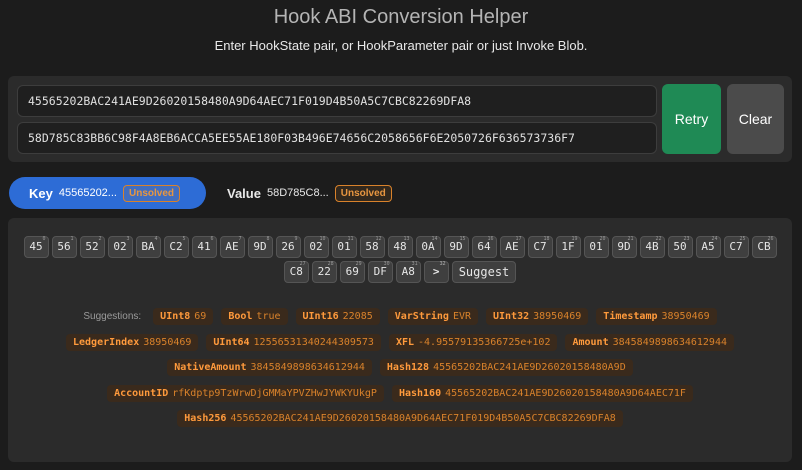 The height and width of the screenshot is (470, 802). What do you see at coordinates (518, 239) in the screenshot?
I see `byte-index: 17` at bounding box center [518, 239].